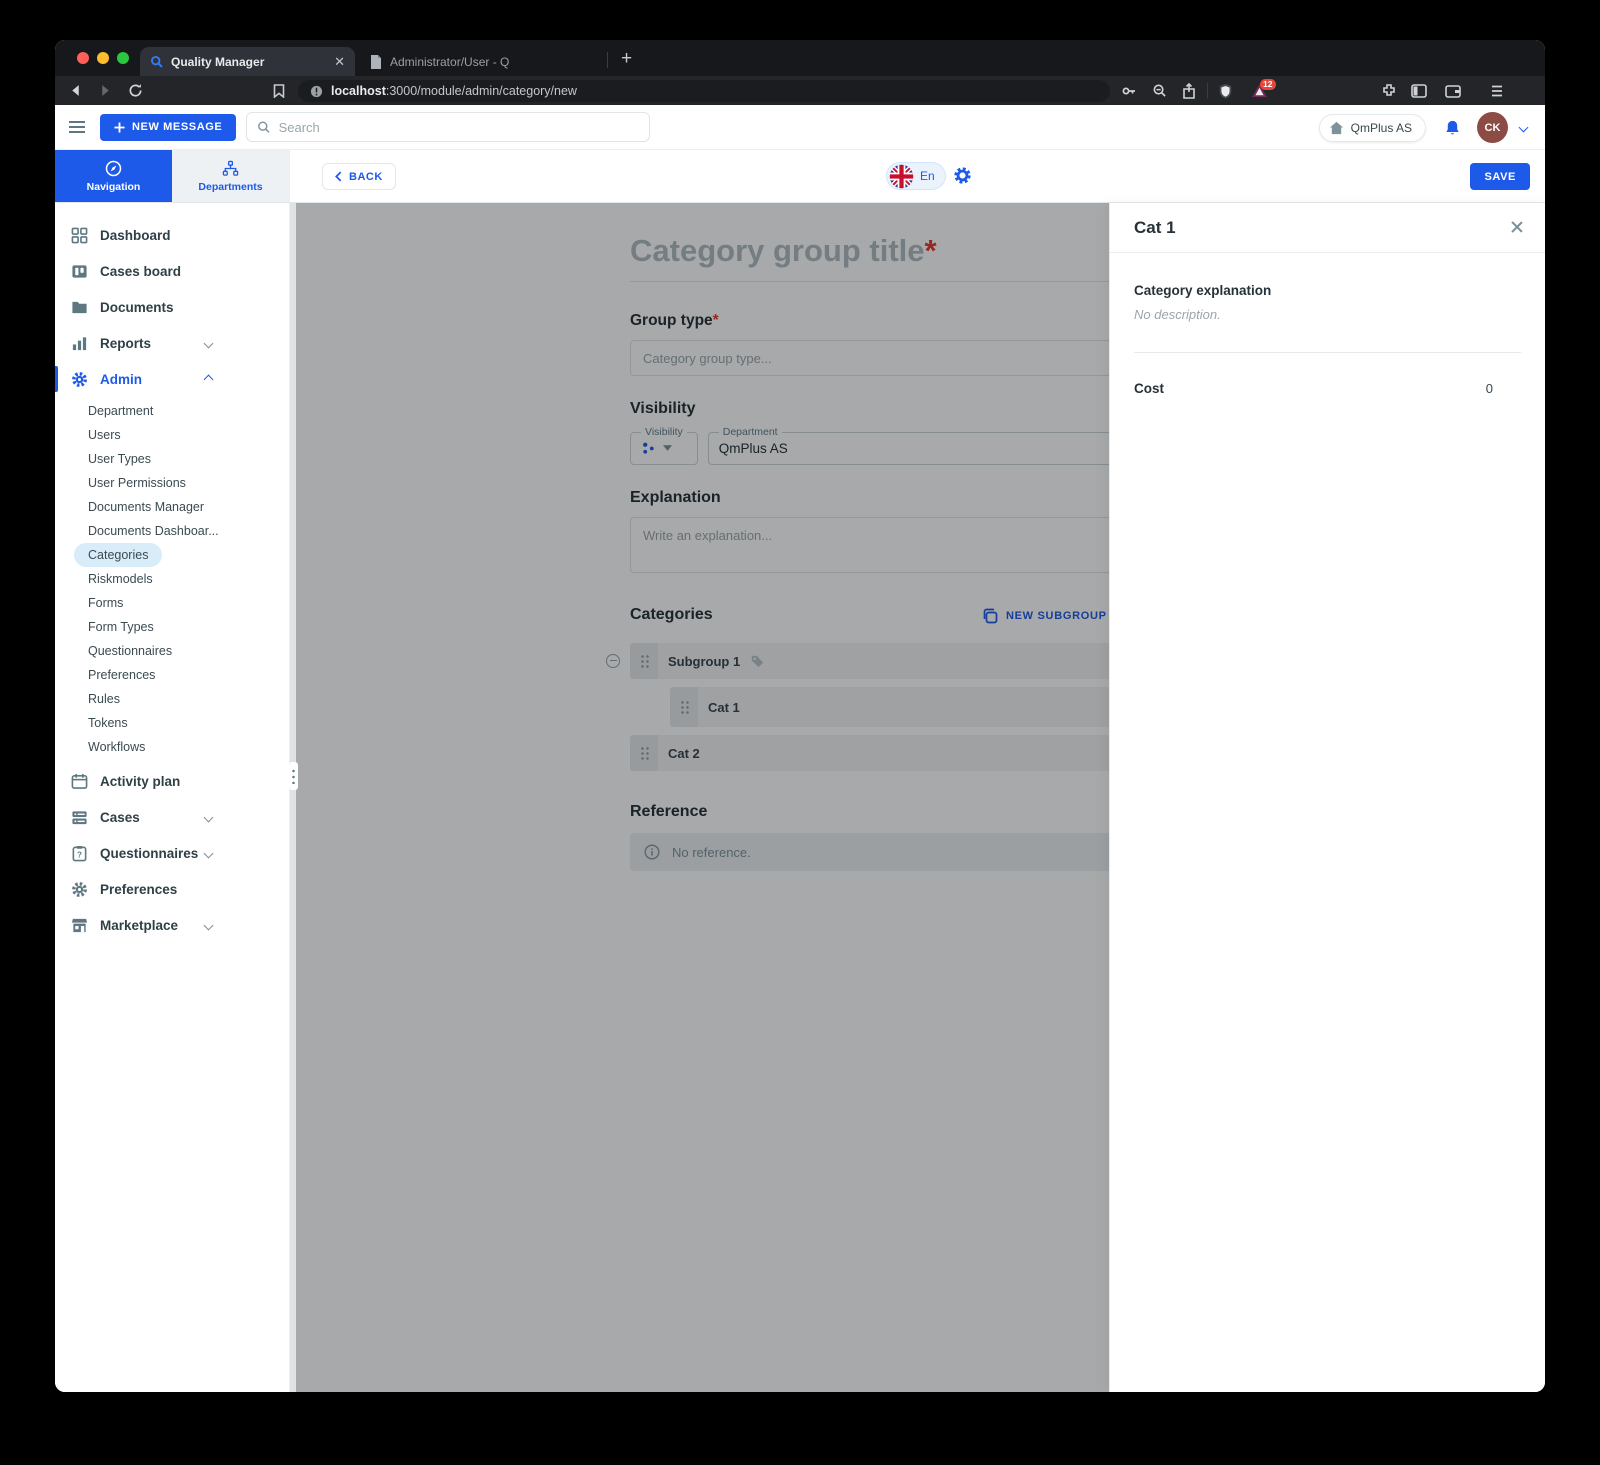 The image size is (1600, 1465). I want to click on brave-shield-icon, so click(1225, 90).